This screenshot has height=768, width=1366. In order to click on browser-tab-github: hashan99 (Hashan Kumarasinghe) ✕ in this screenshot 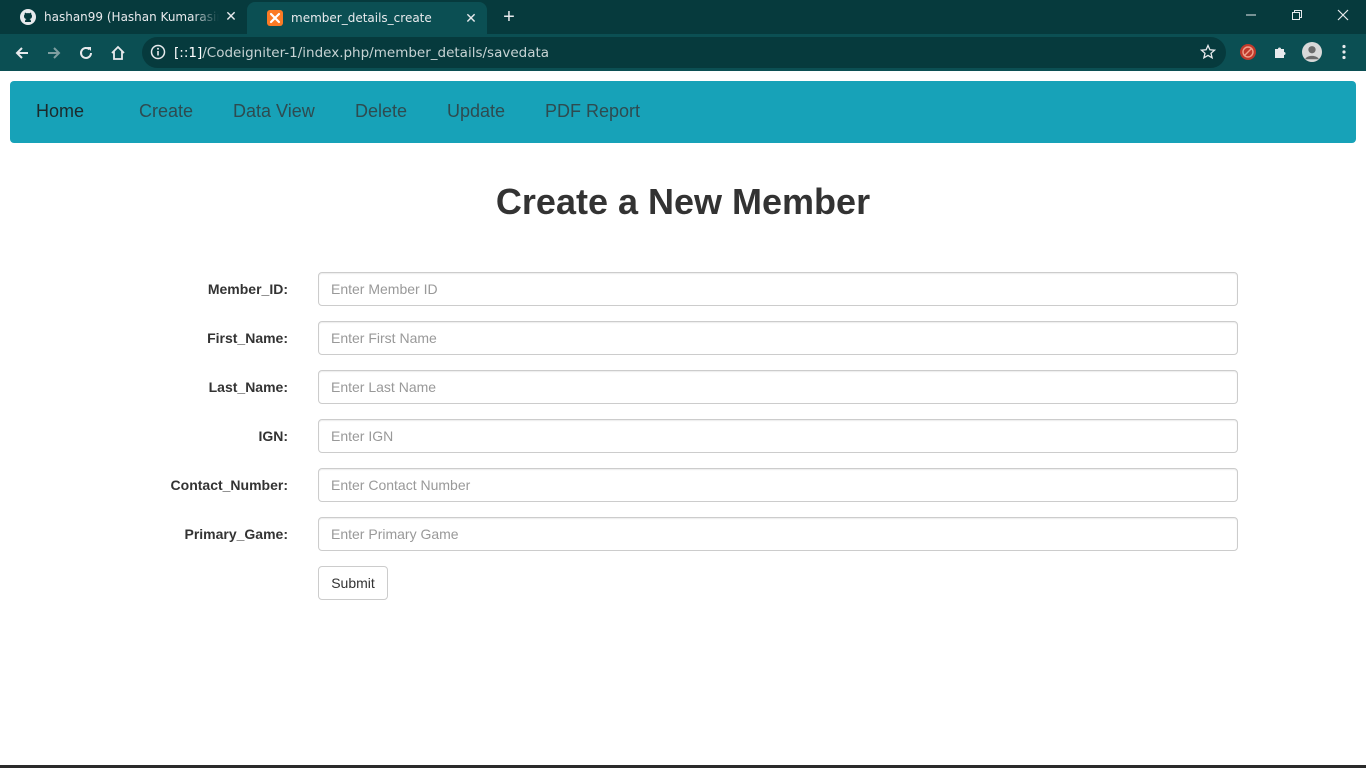, I will do `click(123, 17)`.